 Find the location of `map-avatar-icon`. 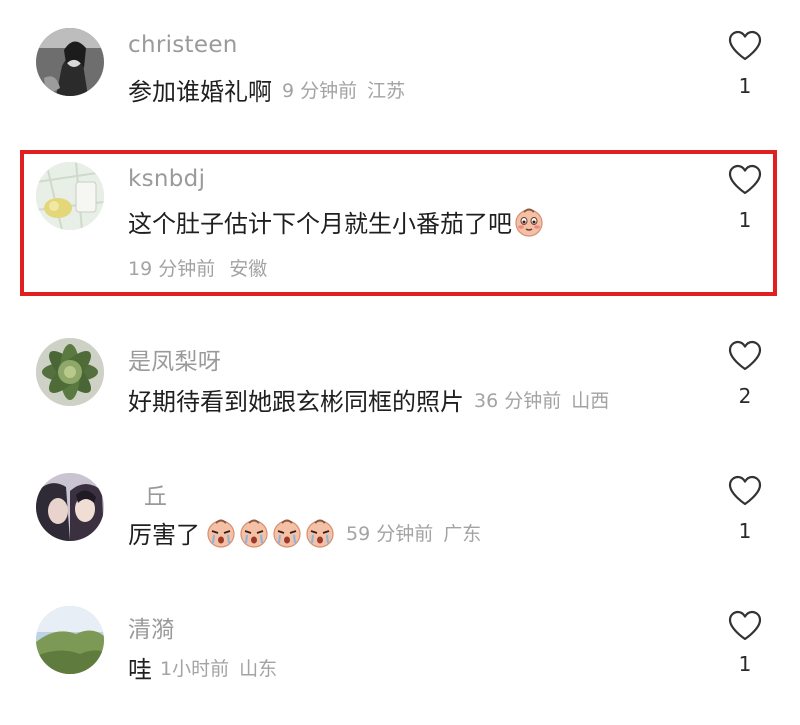

map-avatar-icon is located at coordinates (70, 196).